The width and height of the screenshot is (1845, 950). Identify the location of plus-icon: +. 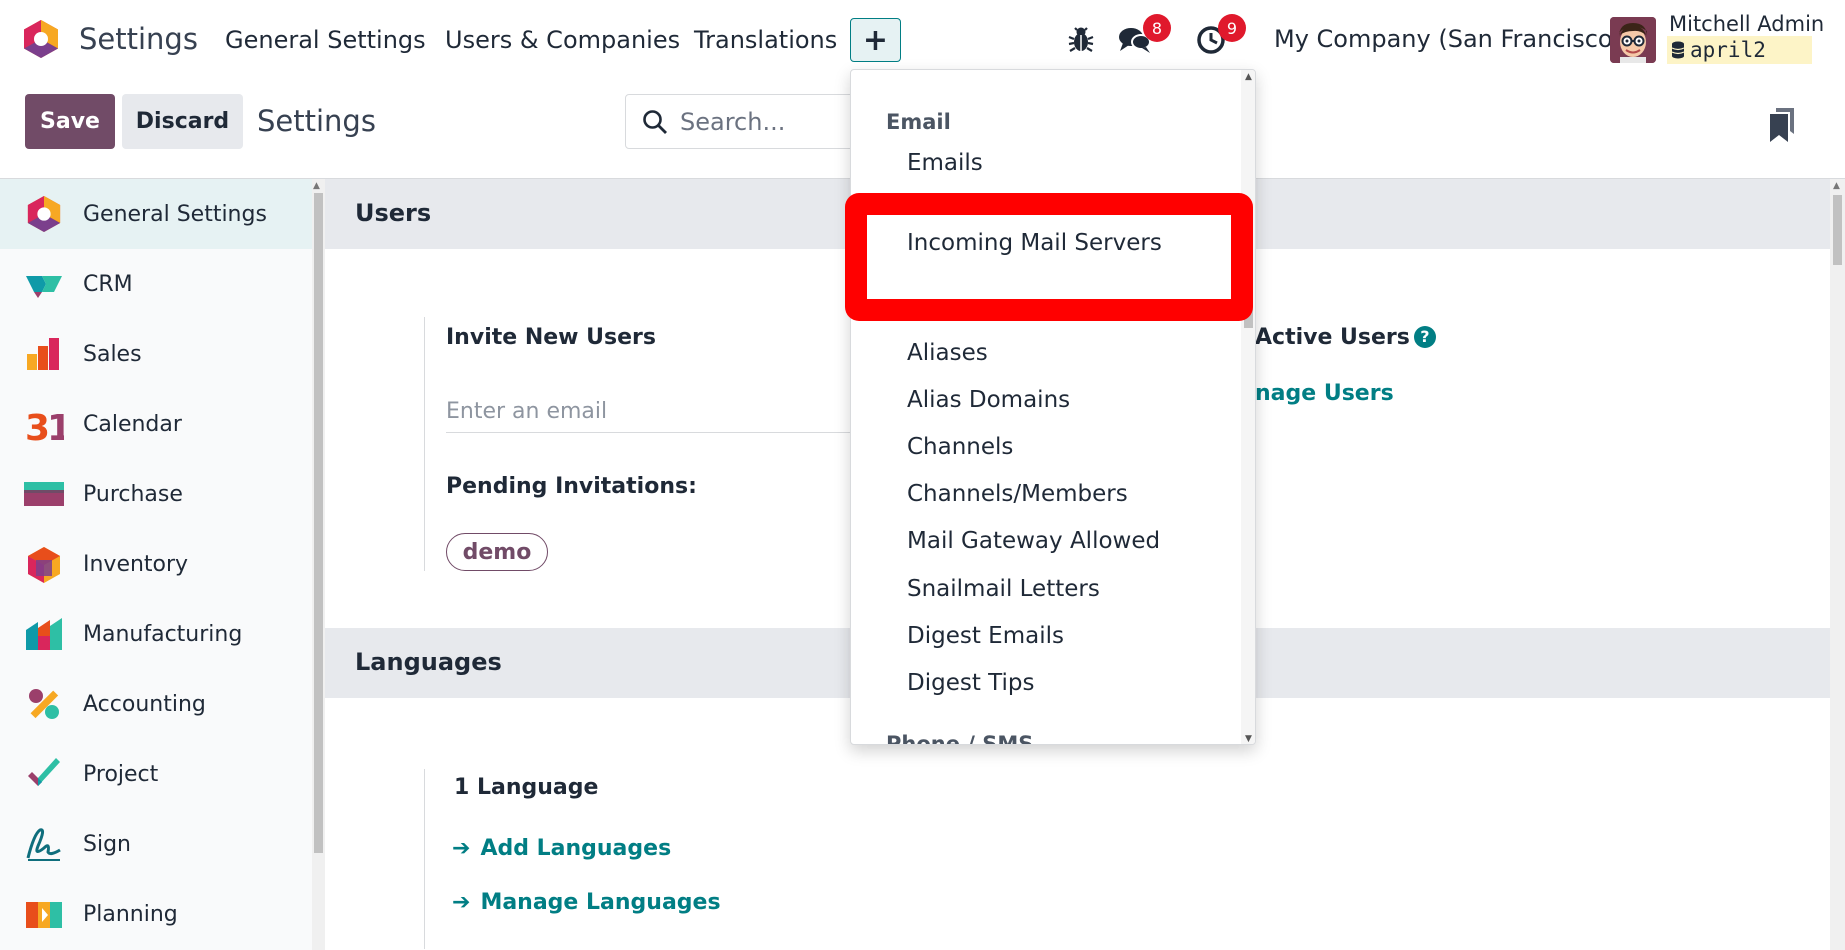
(875, 40).